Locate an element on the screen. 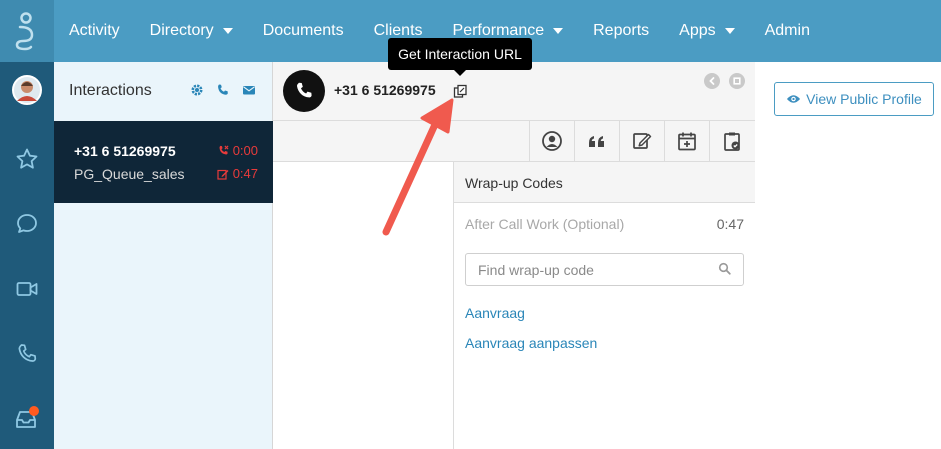  contact-avatar is located at coordinates (304, 91).